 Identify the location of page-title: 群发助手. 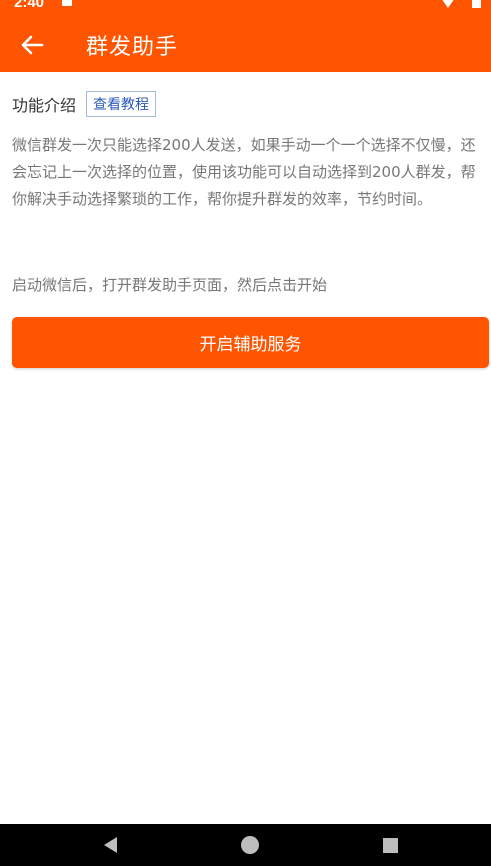
(132, 47).